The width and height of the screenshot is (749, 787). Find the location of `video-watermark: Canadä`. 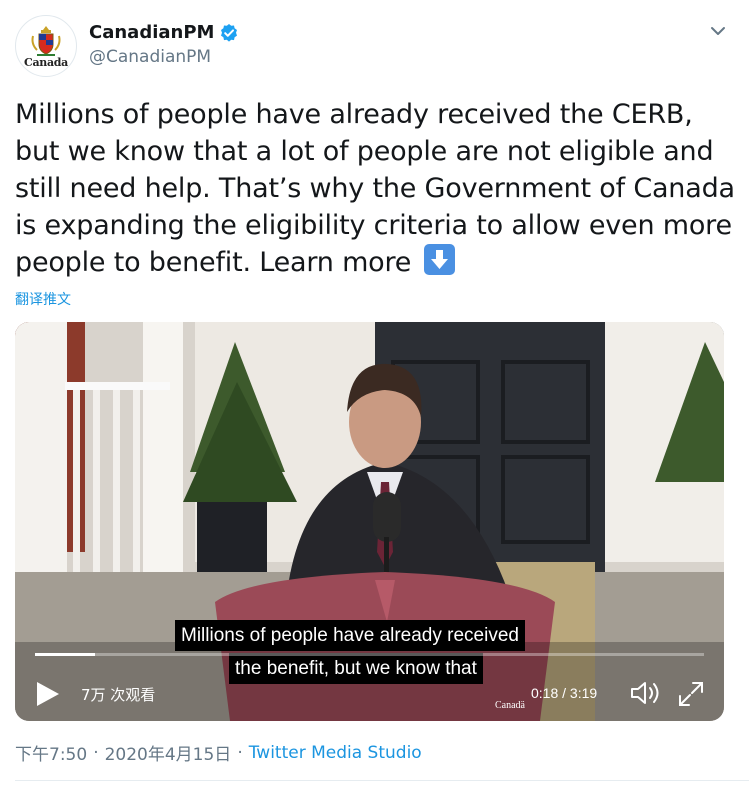

video-watermark: Canadä is located at coordinates (510, 705).